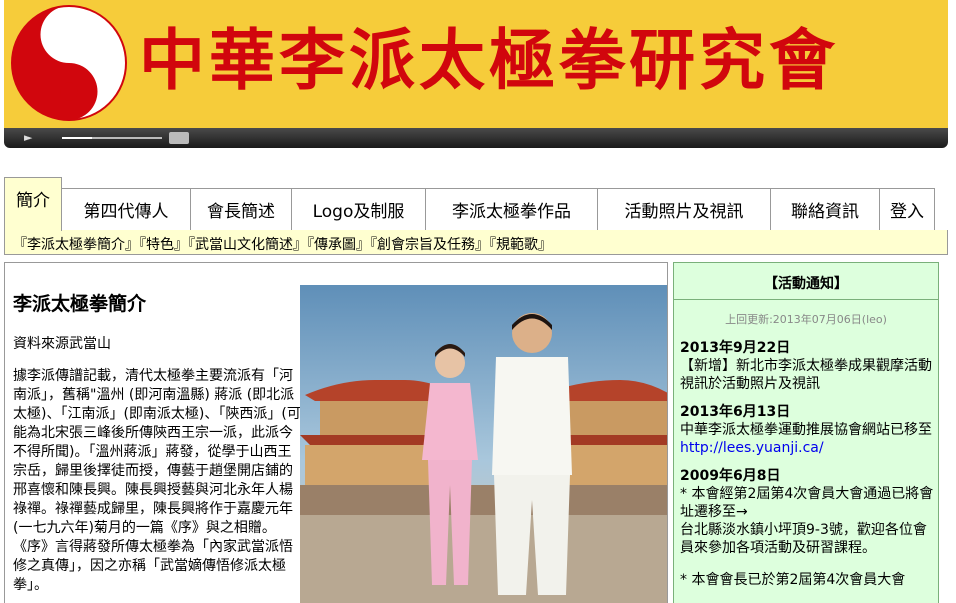  What do you see at coordinates (241, 209) in the screenshot?
I see `tab-president: 會長簡述` at bounding box center [241, 209].